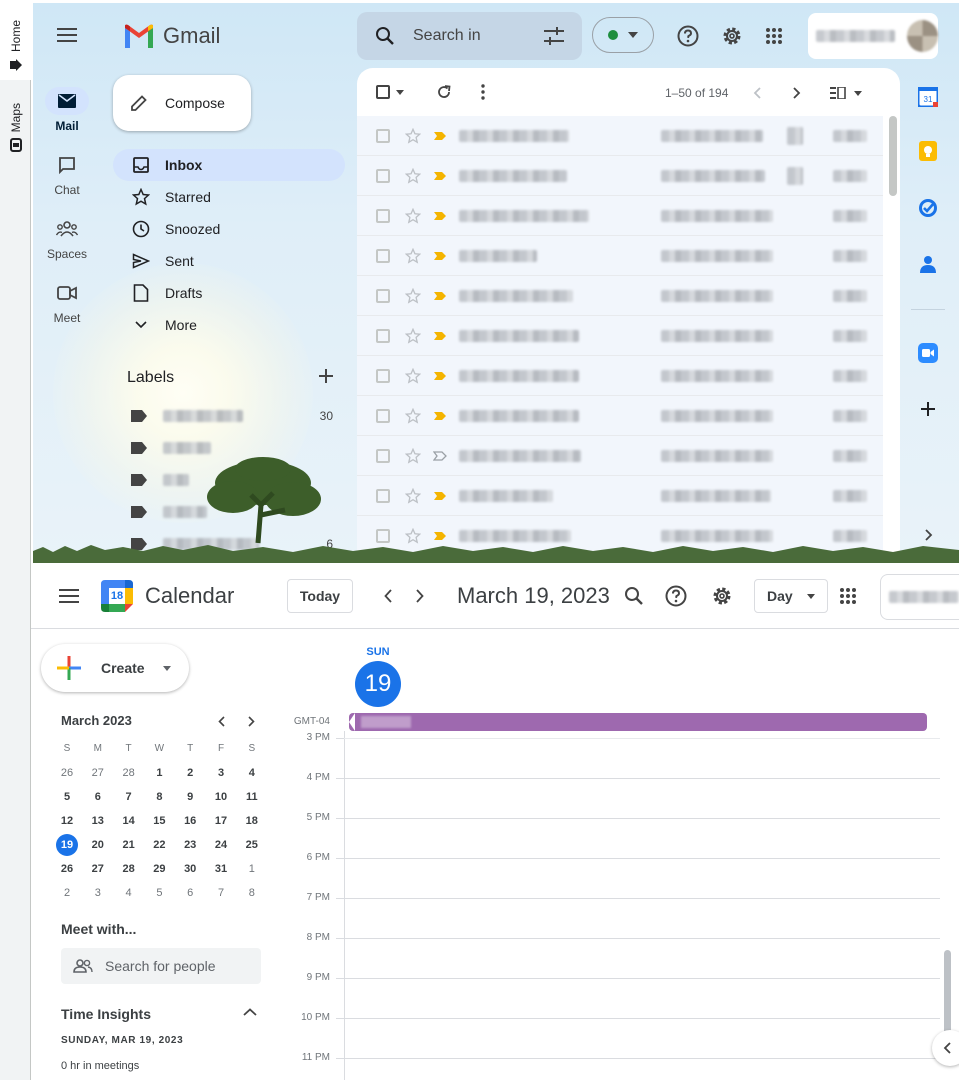  What do you see at coordinates (320, 596) in the screenshot?
I see `today-button: Today` at bounding box center [320, 596].